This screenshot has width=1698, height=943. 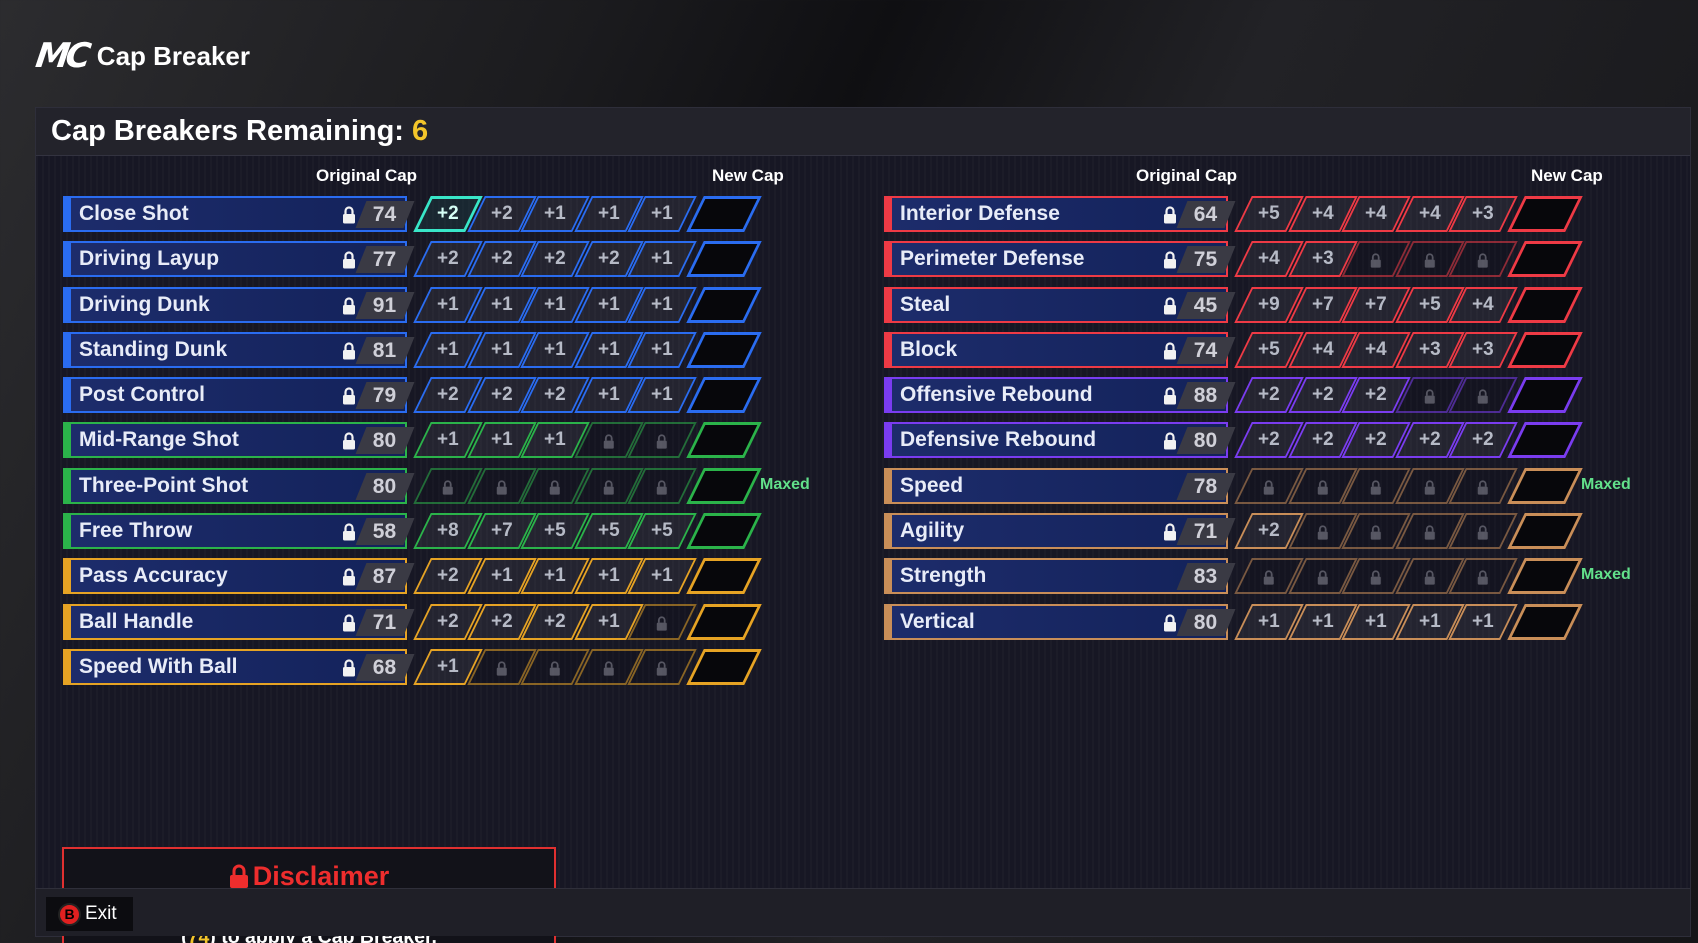 I want to click on attribute-name-box: Driving Layup 77, so click(x=239, y=259).